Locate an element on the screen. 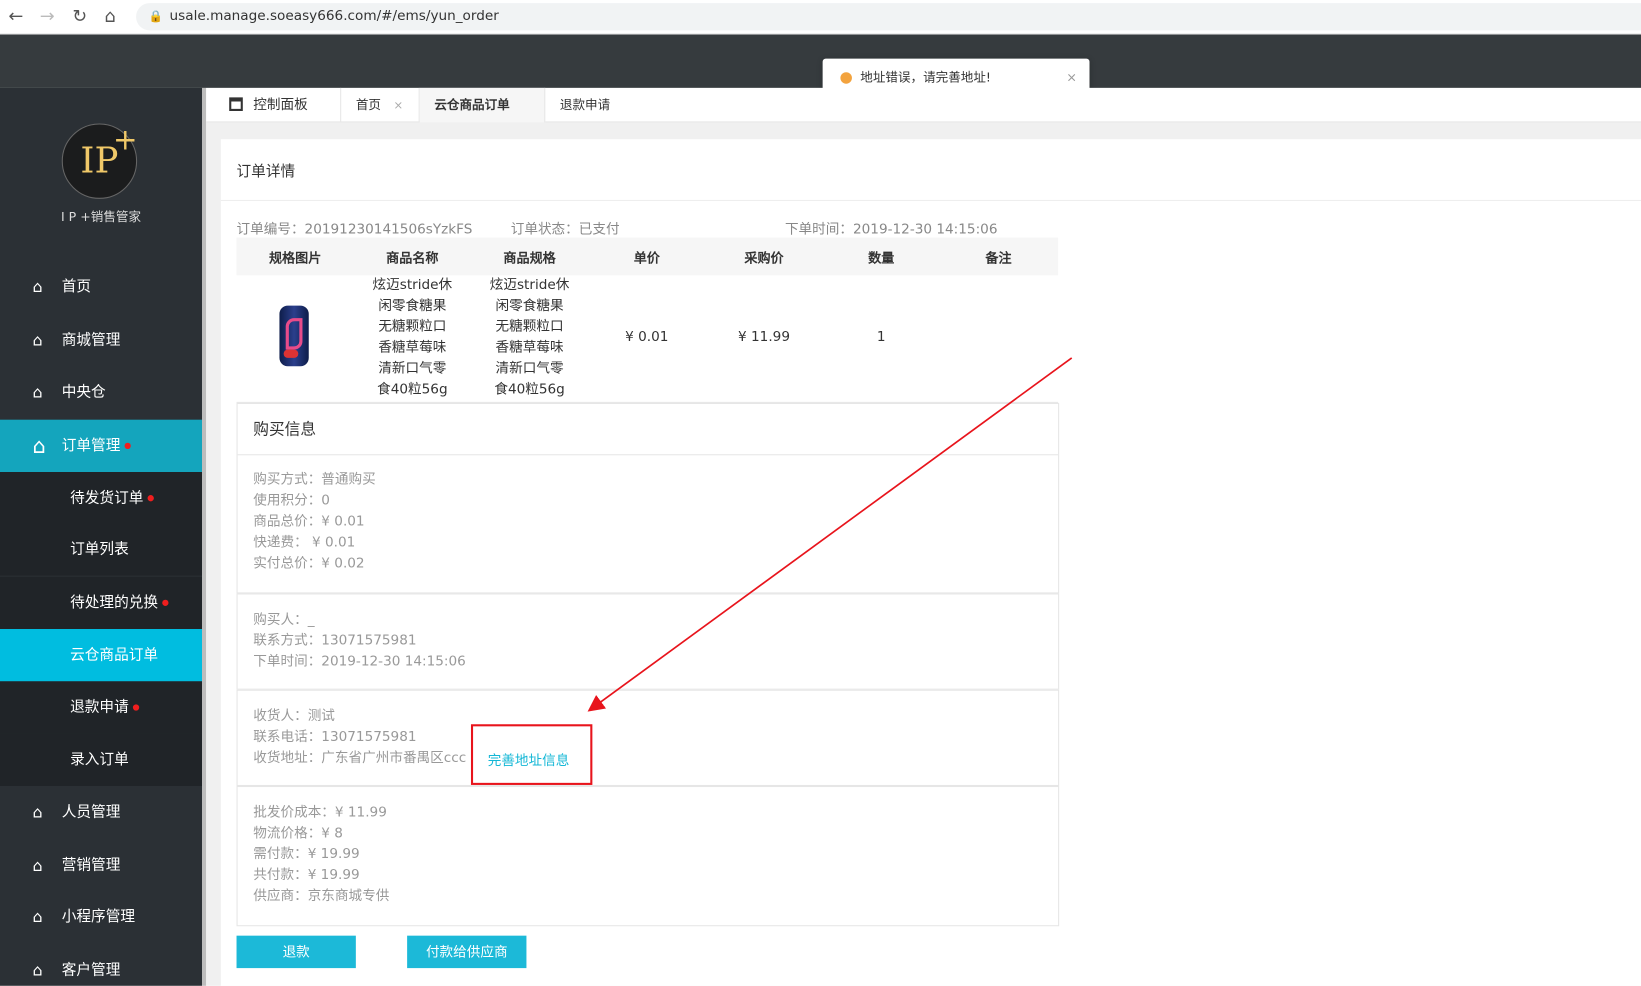  unit-price: ¥ 0.01 is located at coordinates (647, 337).